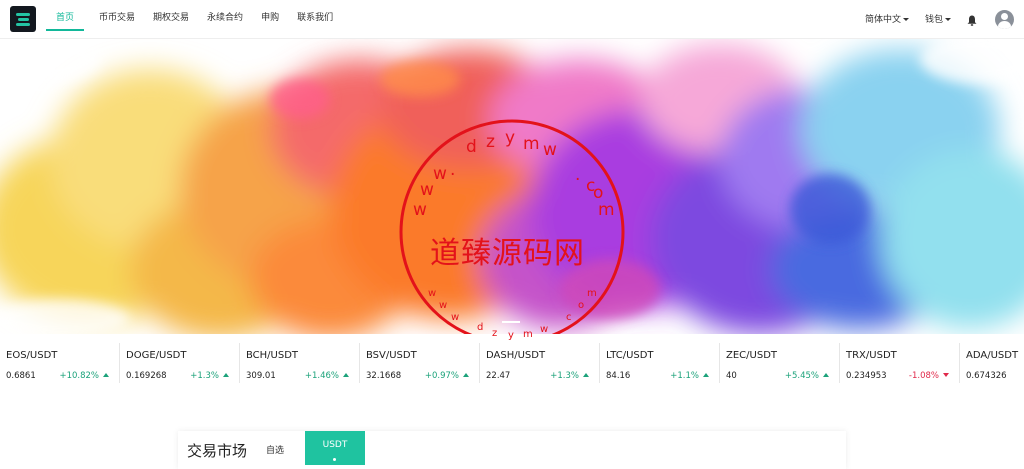 The width and height of the screenshot is (1024, 469). Describe the element at coordinates (272, 355) in the screenshot. I see `ticker-pair: BCH/USDT` at that location.